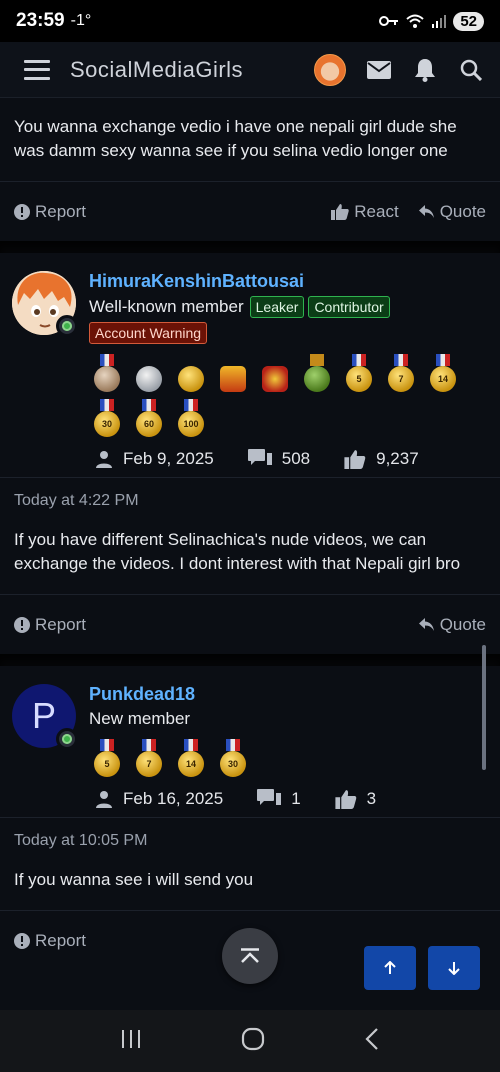  Describe the element at coordinates (279, 758) in the screenshot. I see `trophy-list: 5 7 14 30` at that location.